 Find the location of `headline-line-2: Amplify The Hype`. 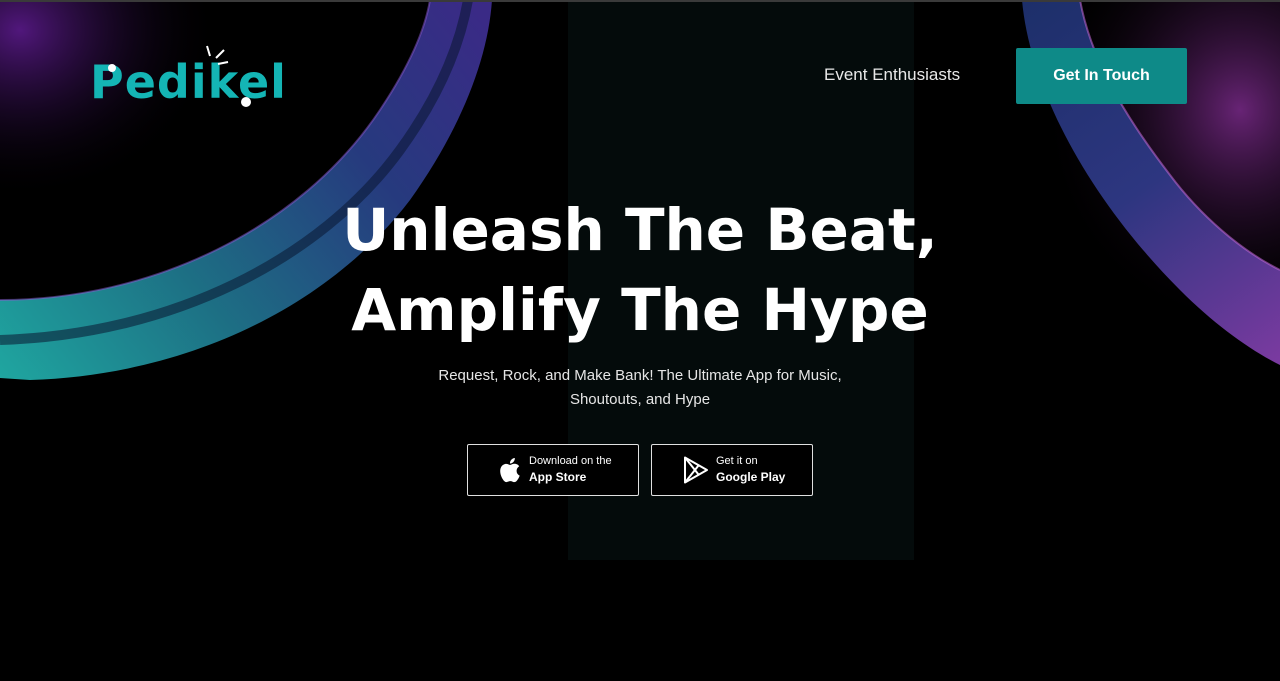

headline-line-2: Amplify The Hype is located at coordinates (640, 310).